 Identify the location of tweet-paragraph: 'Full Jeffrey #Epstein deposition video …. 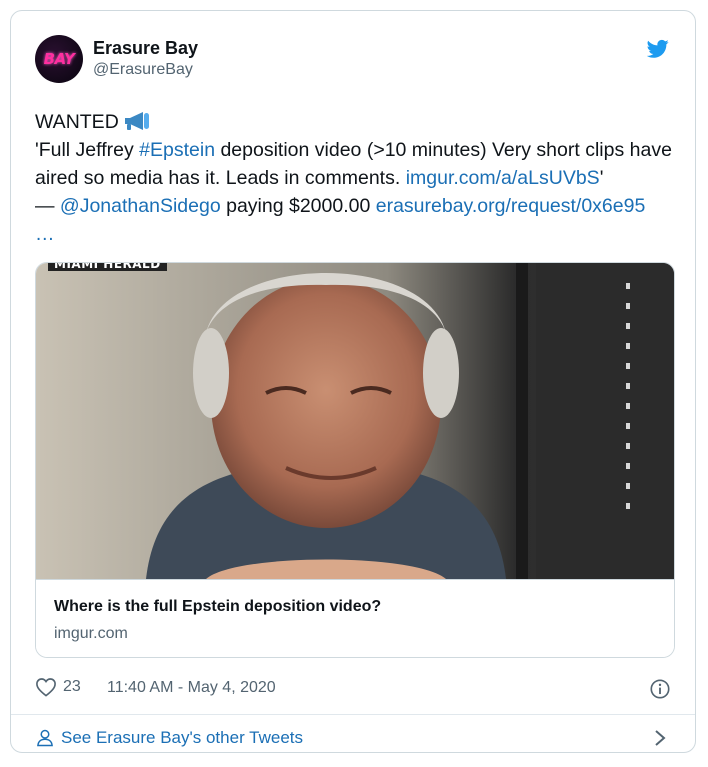
(355, 192).